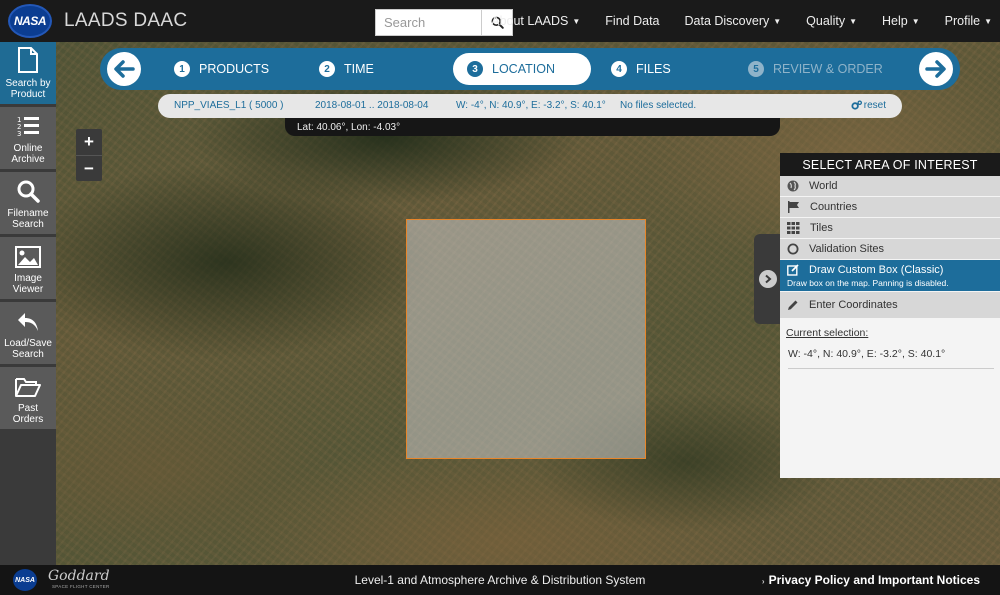 Image resolution: width=1000 pixels, height=595 pixels. I want to click on step-products: 1 PRODUCTS, so click(221, 69).